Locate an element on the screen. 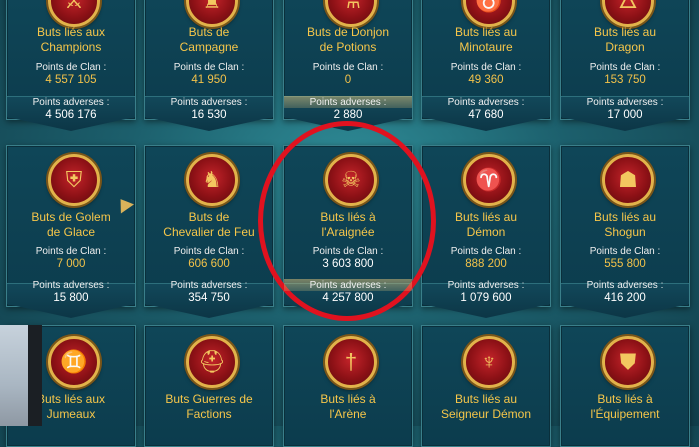 Image resolution: width=699 pixels, height=447 pixels. card-title-line1: Buts liés aux is located at coordinates (71, 32).